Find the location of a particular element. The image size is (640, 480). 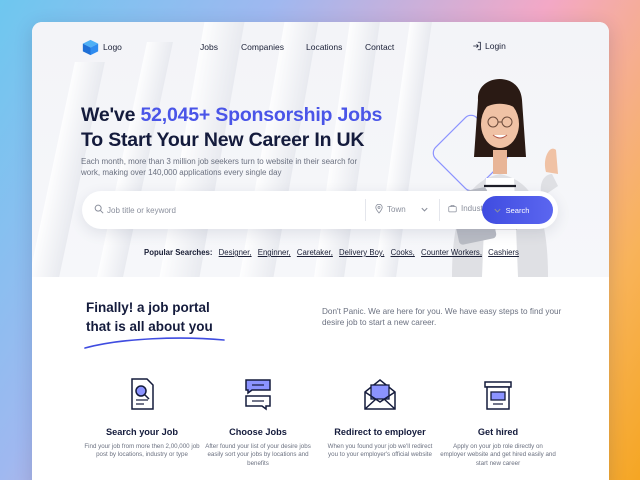

nav-link-companies: Companies is located at coordinates (262, 47).